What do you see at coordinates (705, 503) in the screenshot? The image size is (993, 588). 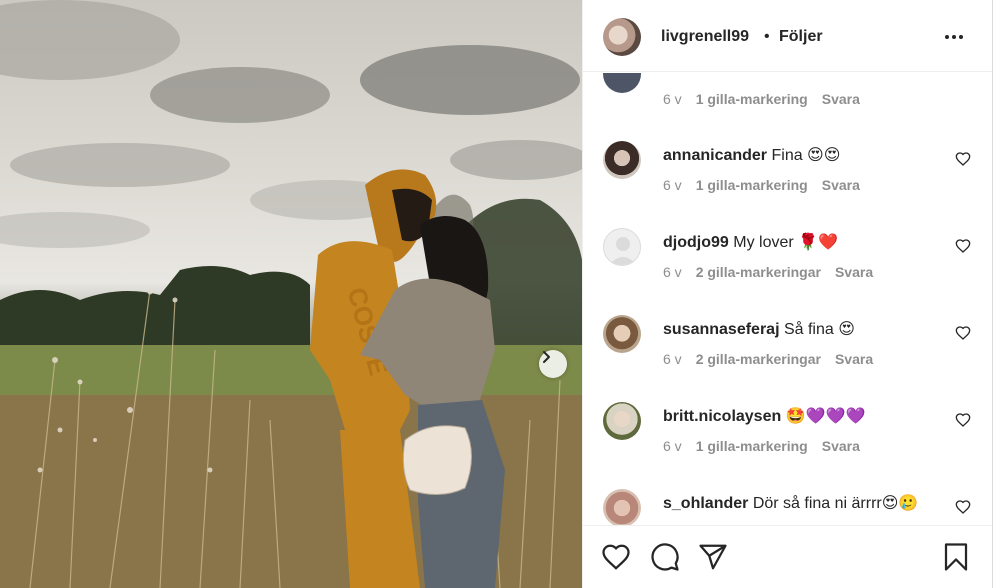 I see `commenter-username: s_ohlander` at bounding box center [705, 503].